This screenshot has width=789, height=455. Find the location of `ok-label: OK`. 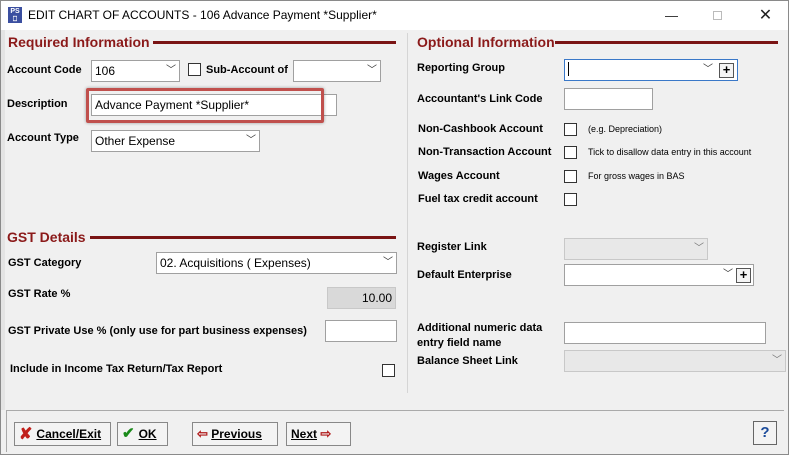

ok-label: OK is located at coordinates (147, 434).